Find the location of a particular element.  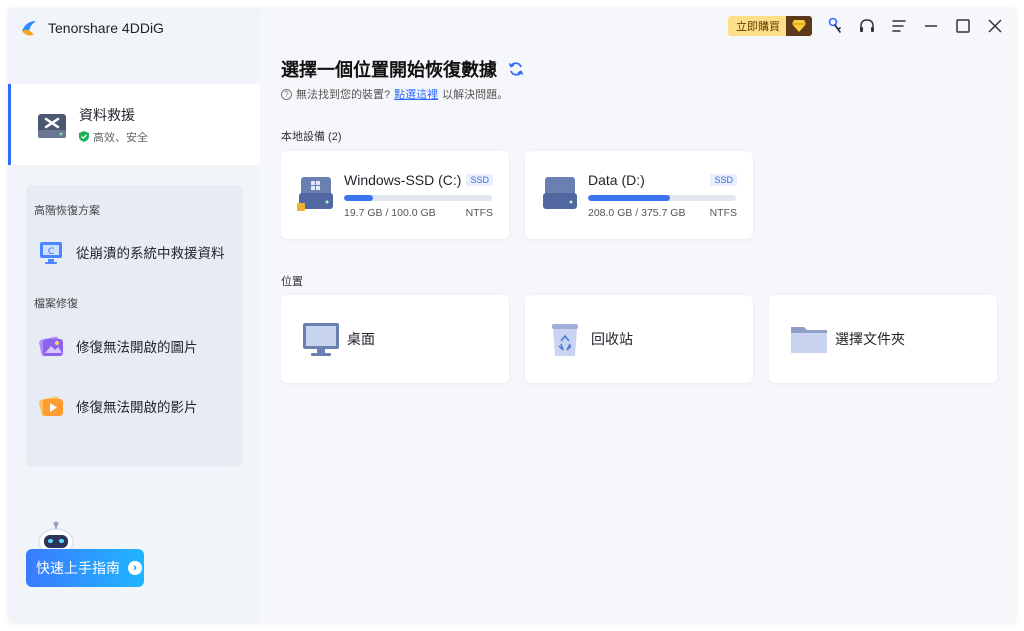

photo-repair-icon is located at coordinates (51, 346).